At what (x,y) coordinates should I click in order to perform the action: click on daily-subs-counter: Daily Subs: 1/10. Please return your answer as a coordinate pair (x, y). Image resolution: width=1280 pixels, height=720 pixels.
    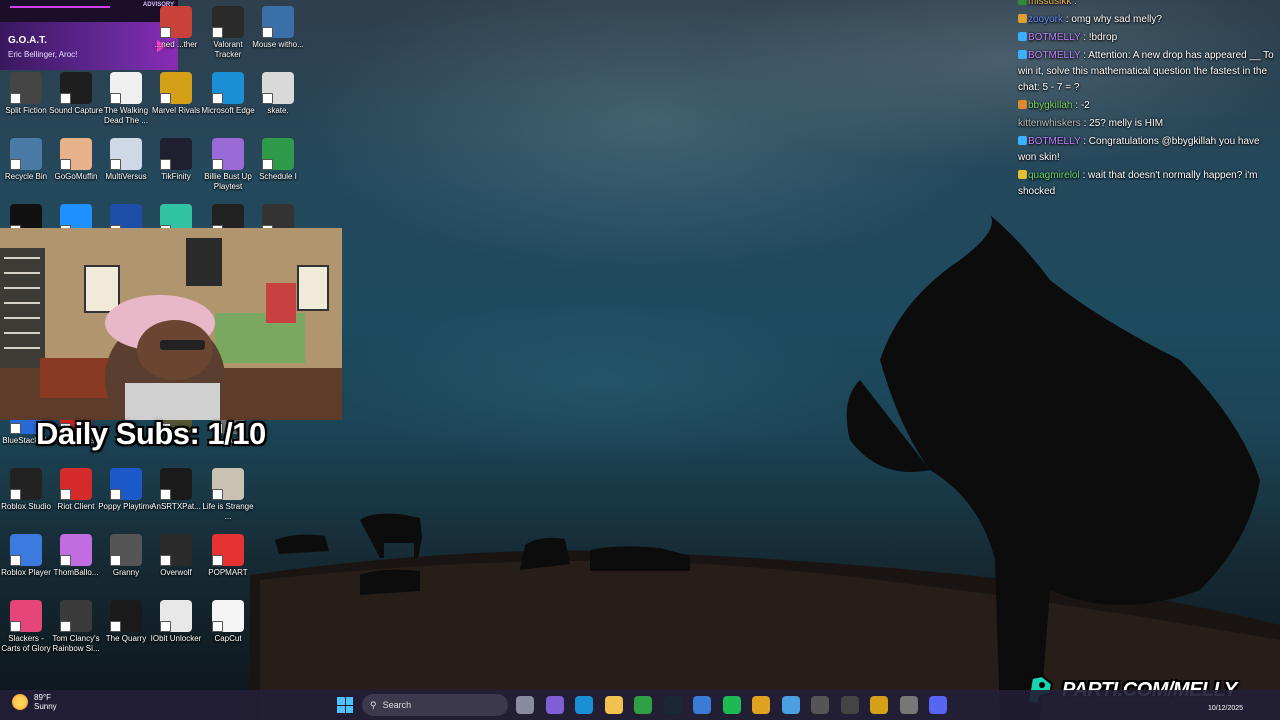
    Looking at the image, I should click on (151, 433).